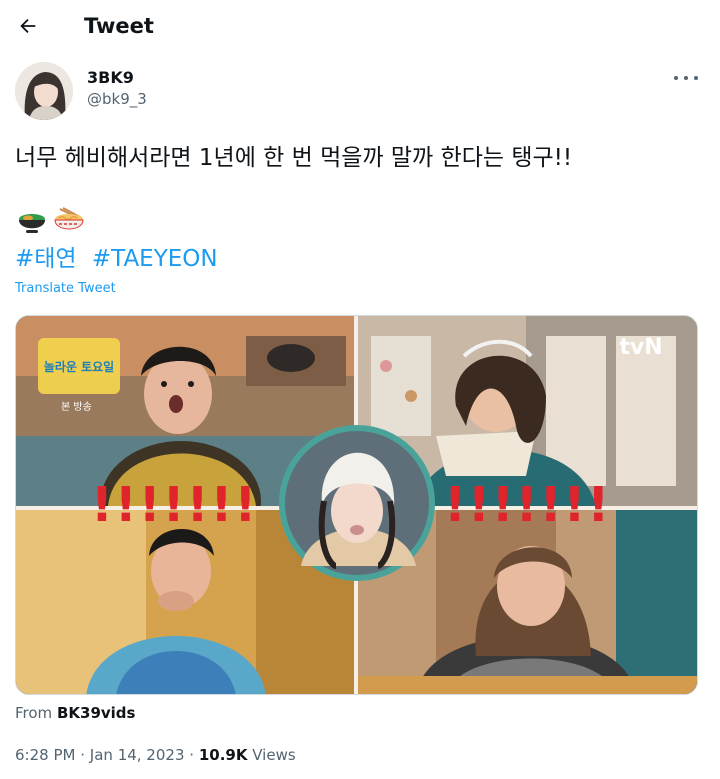 This screenshot has width=720, height=779. Describe the element at coordinates (32, 223) in the screenshot. I see `curry-bowl-emoji` at that location.